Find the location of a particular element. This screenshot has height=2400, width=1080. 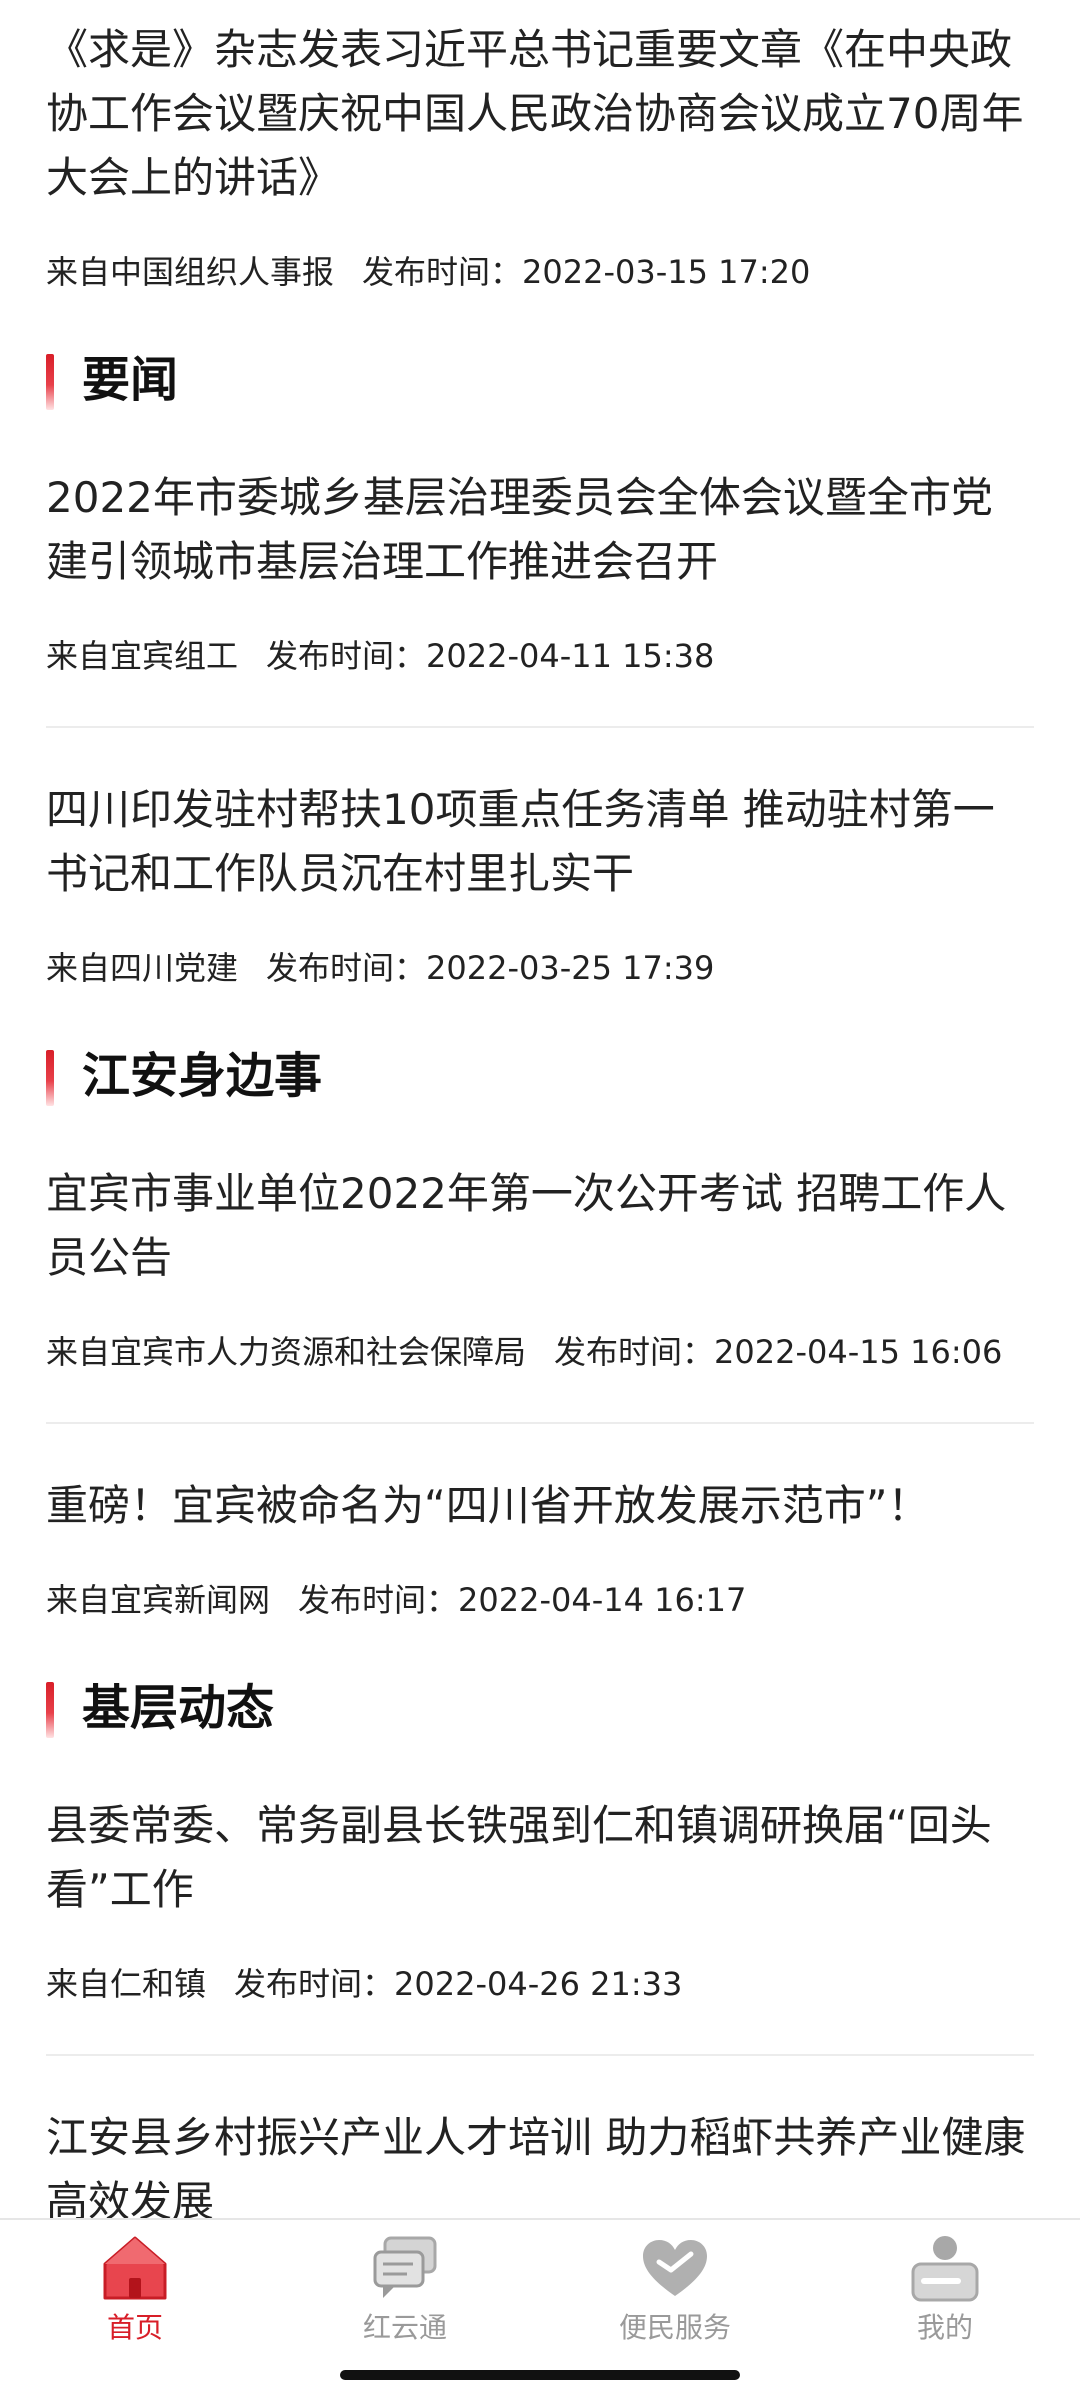

home-icon is located at coordinates (135, 2268).